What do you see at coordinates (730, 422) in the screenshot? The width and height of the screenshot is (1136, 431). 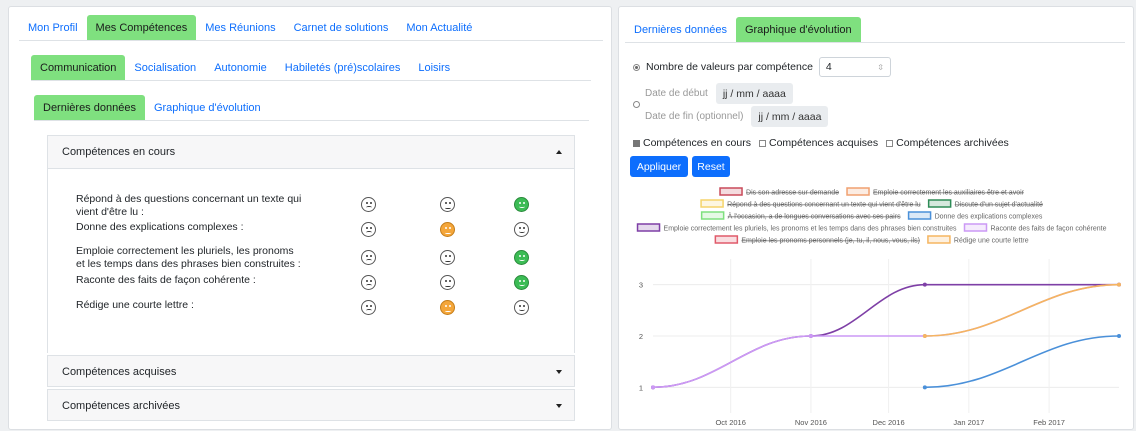 I see `x-tick-label: Oct 2016` at bounding box center [730, 422].